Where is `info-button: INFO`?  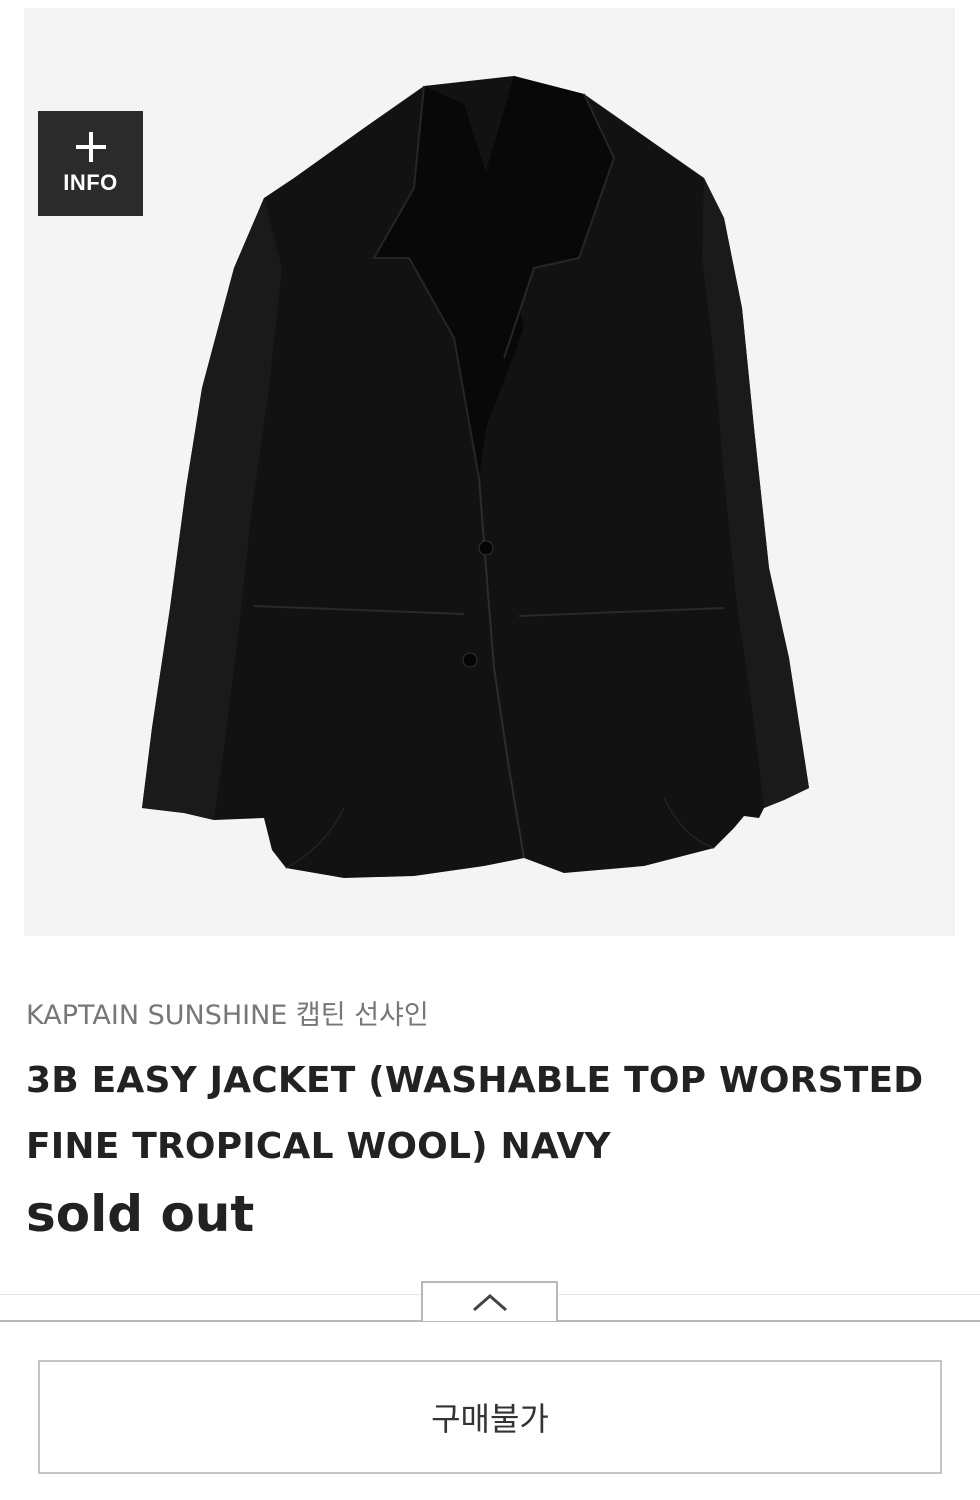 info-button: INFO is located at coordinates (90, 163).